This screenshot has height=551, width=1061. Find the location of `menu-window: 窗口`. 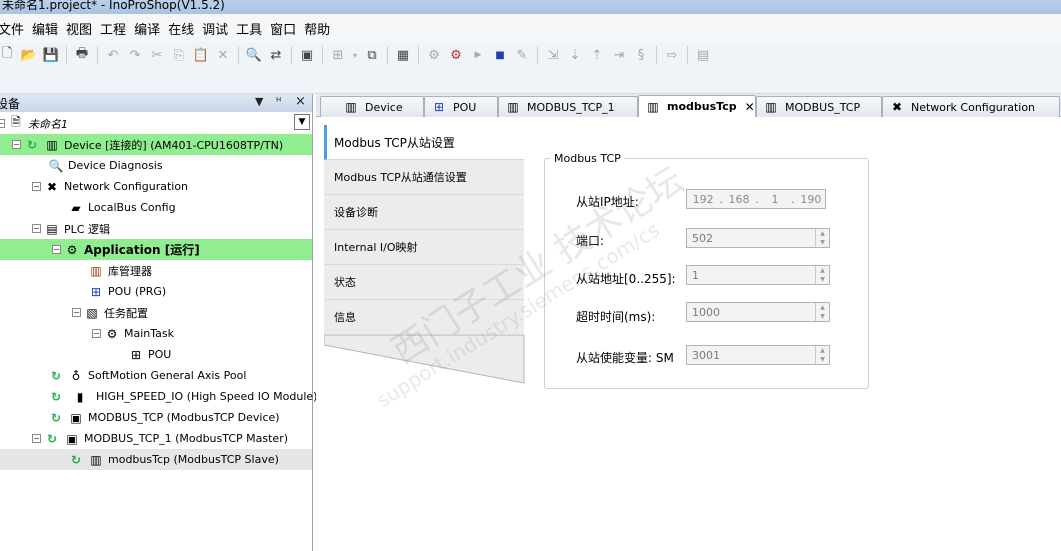

menu-window: 窗口 is located at coordinates (287, 28).